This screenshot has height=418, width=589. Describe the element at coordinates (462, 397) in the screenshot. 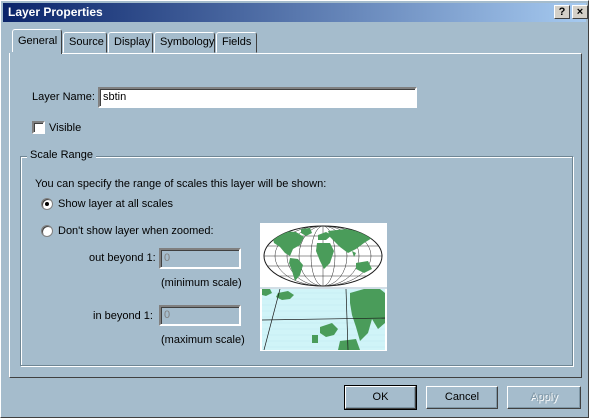

I see `cancel-button: Cancel` at that location.